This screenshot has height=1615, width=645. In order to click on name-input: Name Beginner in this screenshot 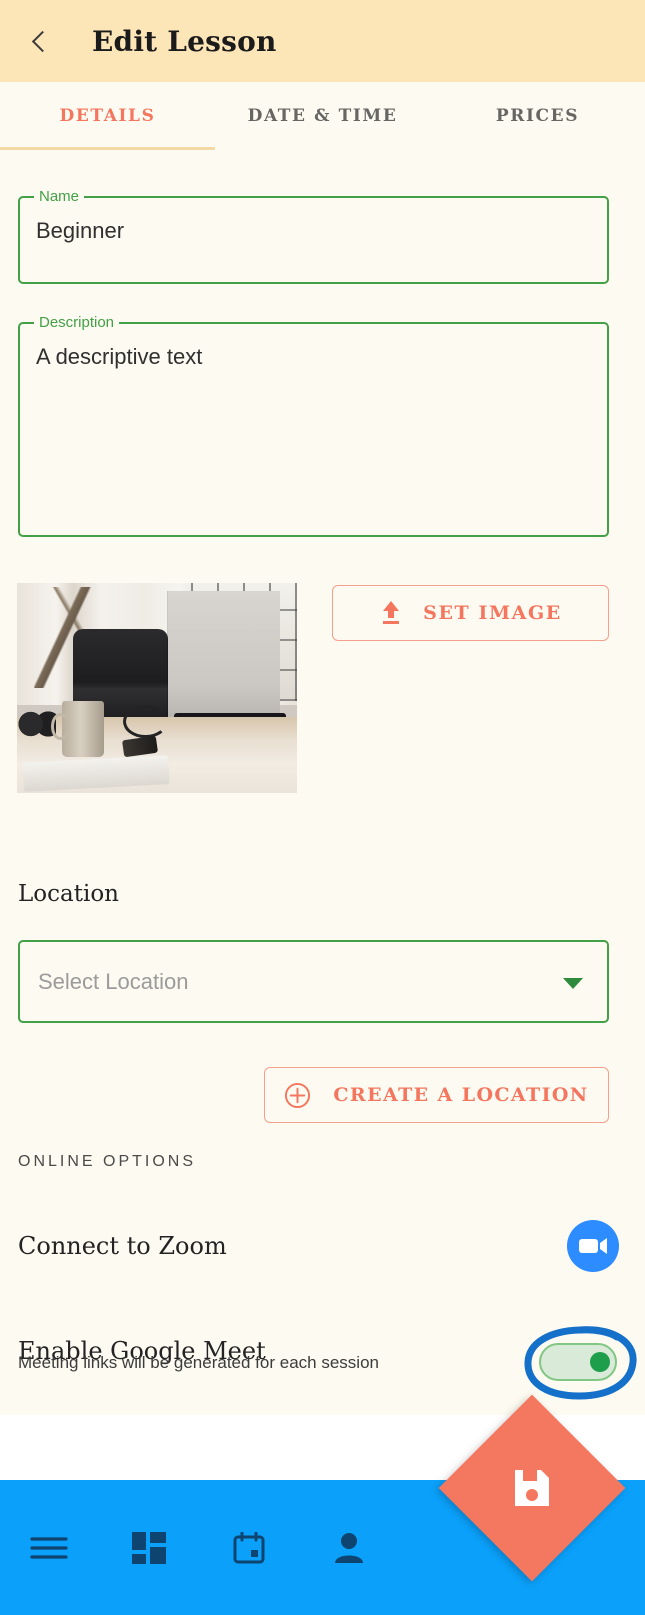, I will do `click(313, 235)`.